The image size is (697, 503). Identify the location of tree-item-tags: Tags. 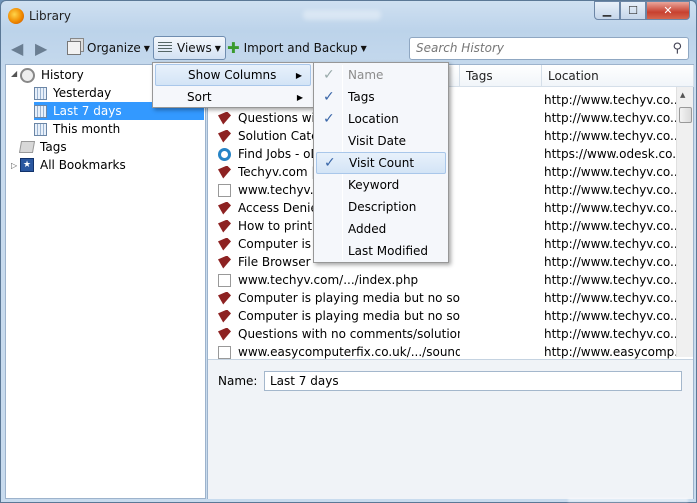
(109, 147).